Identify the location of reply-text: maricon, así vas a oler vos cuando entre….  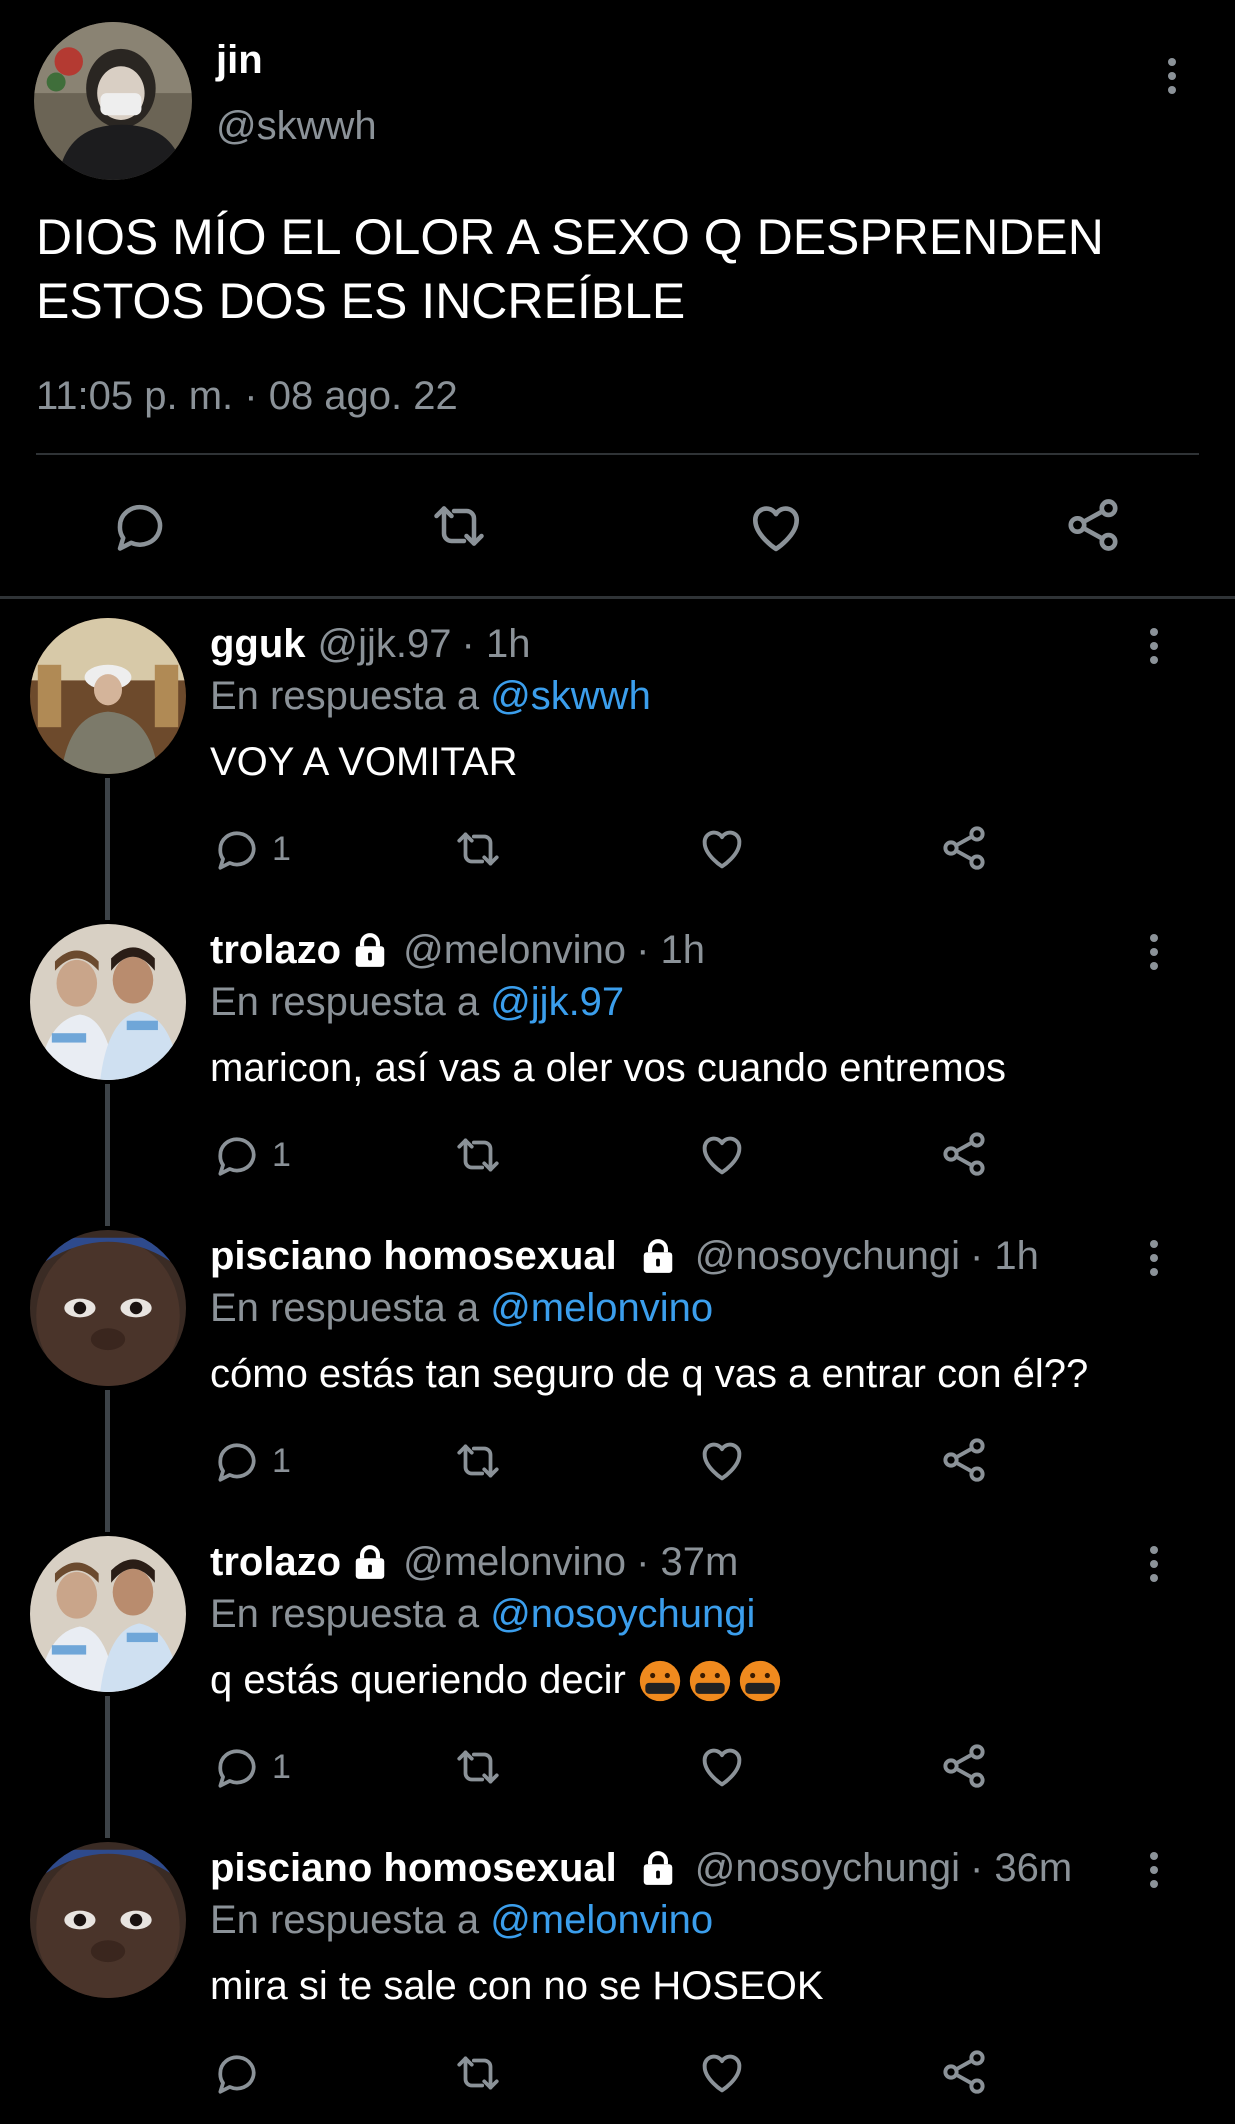
(608, 1068).